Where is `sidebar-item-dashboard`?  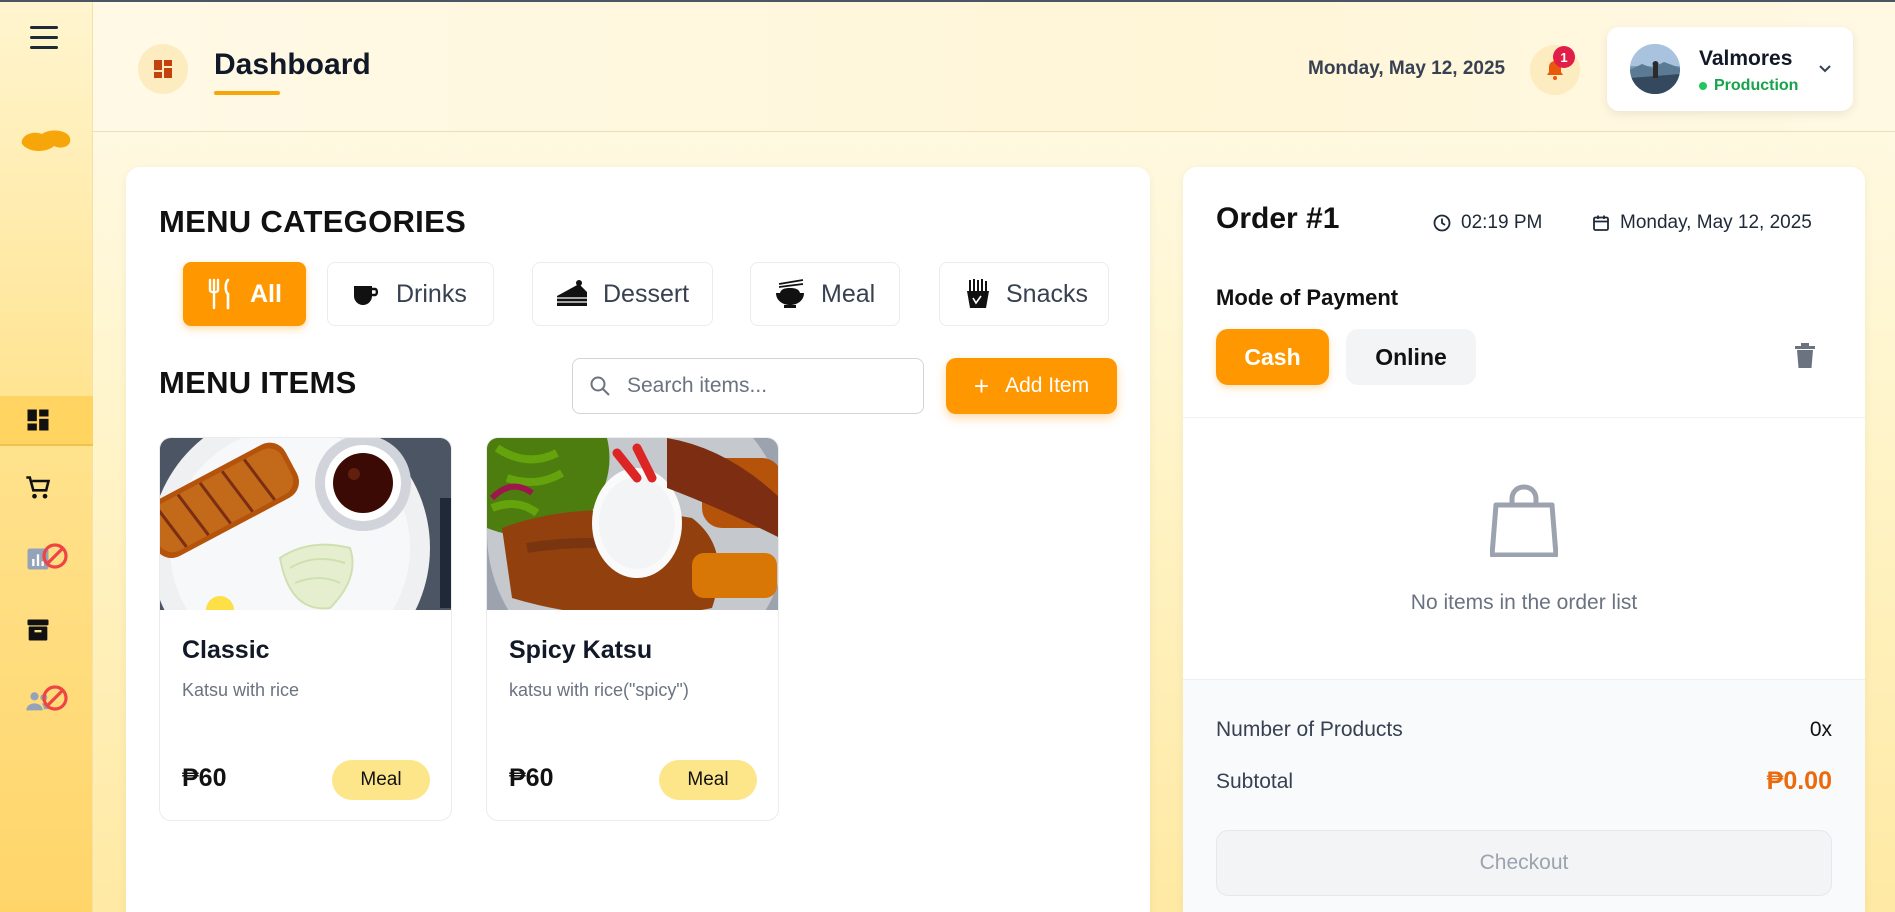
sidebar-item-dashboard is located at coordinates (46, 421).